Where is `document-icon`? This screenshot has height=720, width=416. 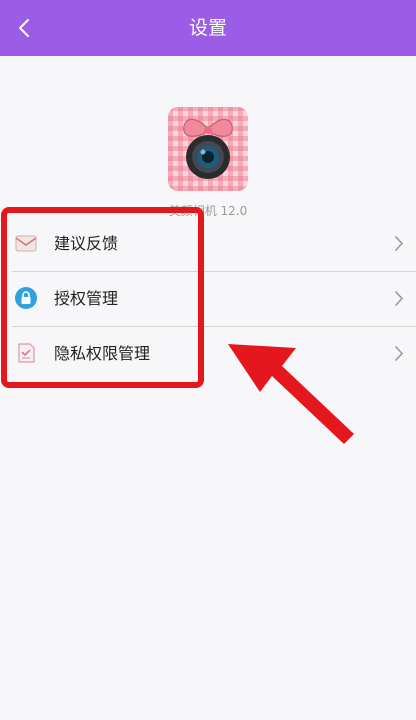
document-icon is located at coordinates (26, 353).